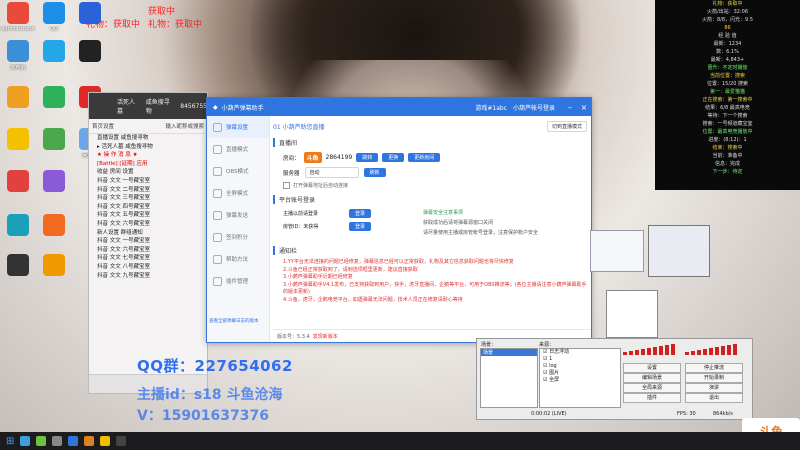 The image size is (800, 450). I want to click on source-item: ☑ 全屏, so click(580, 380).